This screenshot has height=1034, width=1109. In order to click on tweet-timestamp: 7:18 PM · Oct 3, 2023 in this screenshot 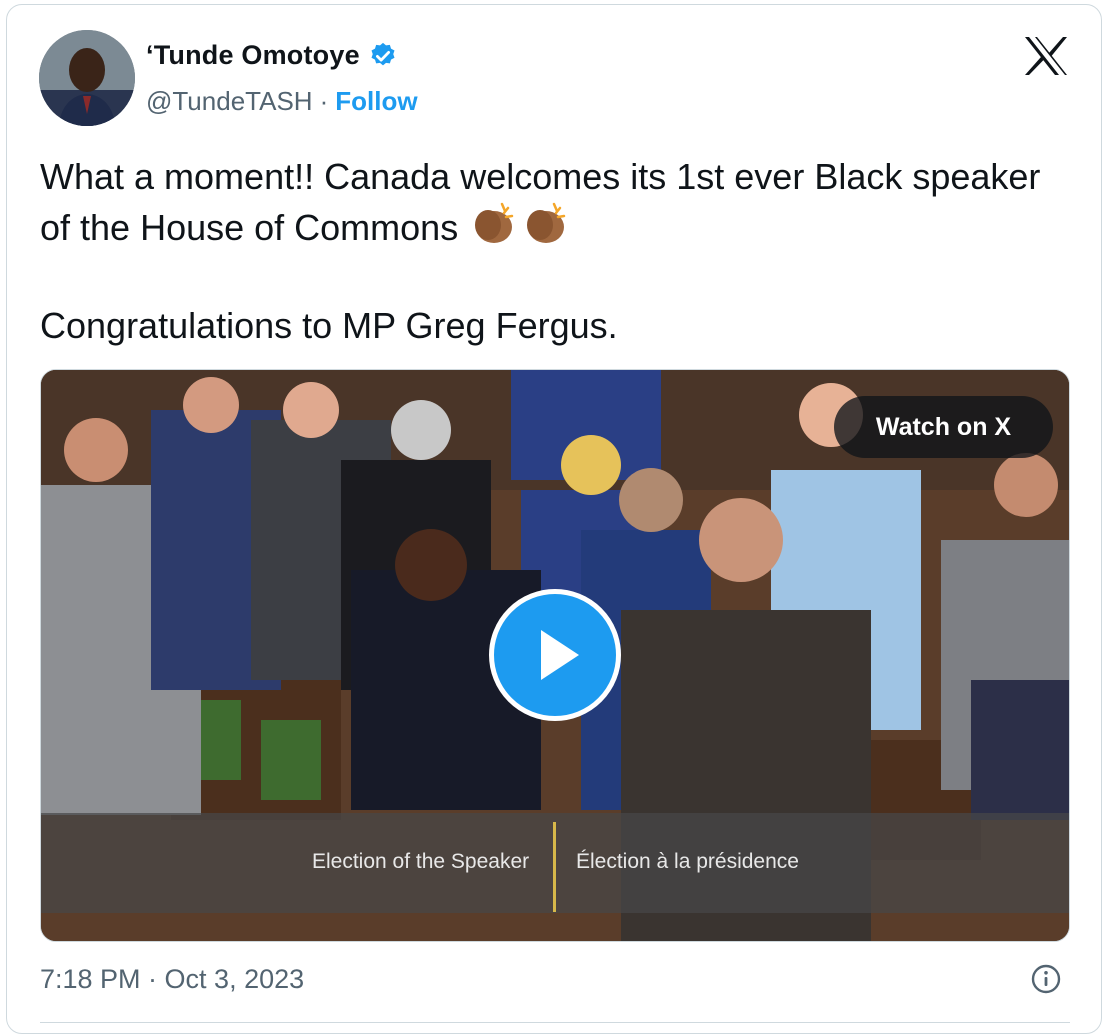, I will do `click(172, 979)`.